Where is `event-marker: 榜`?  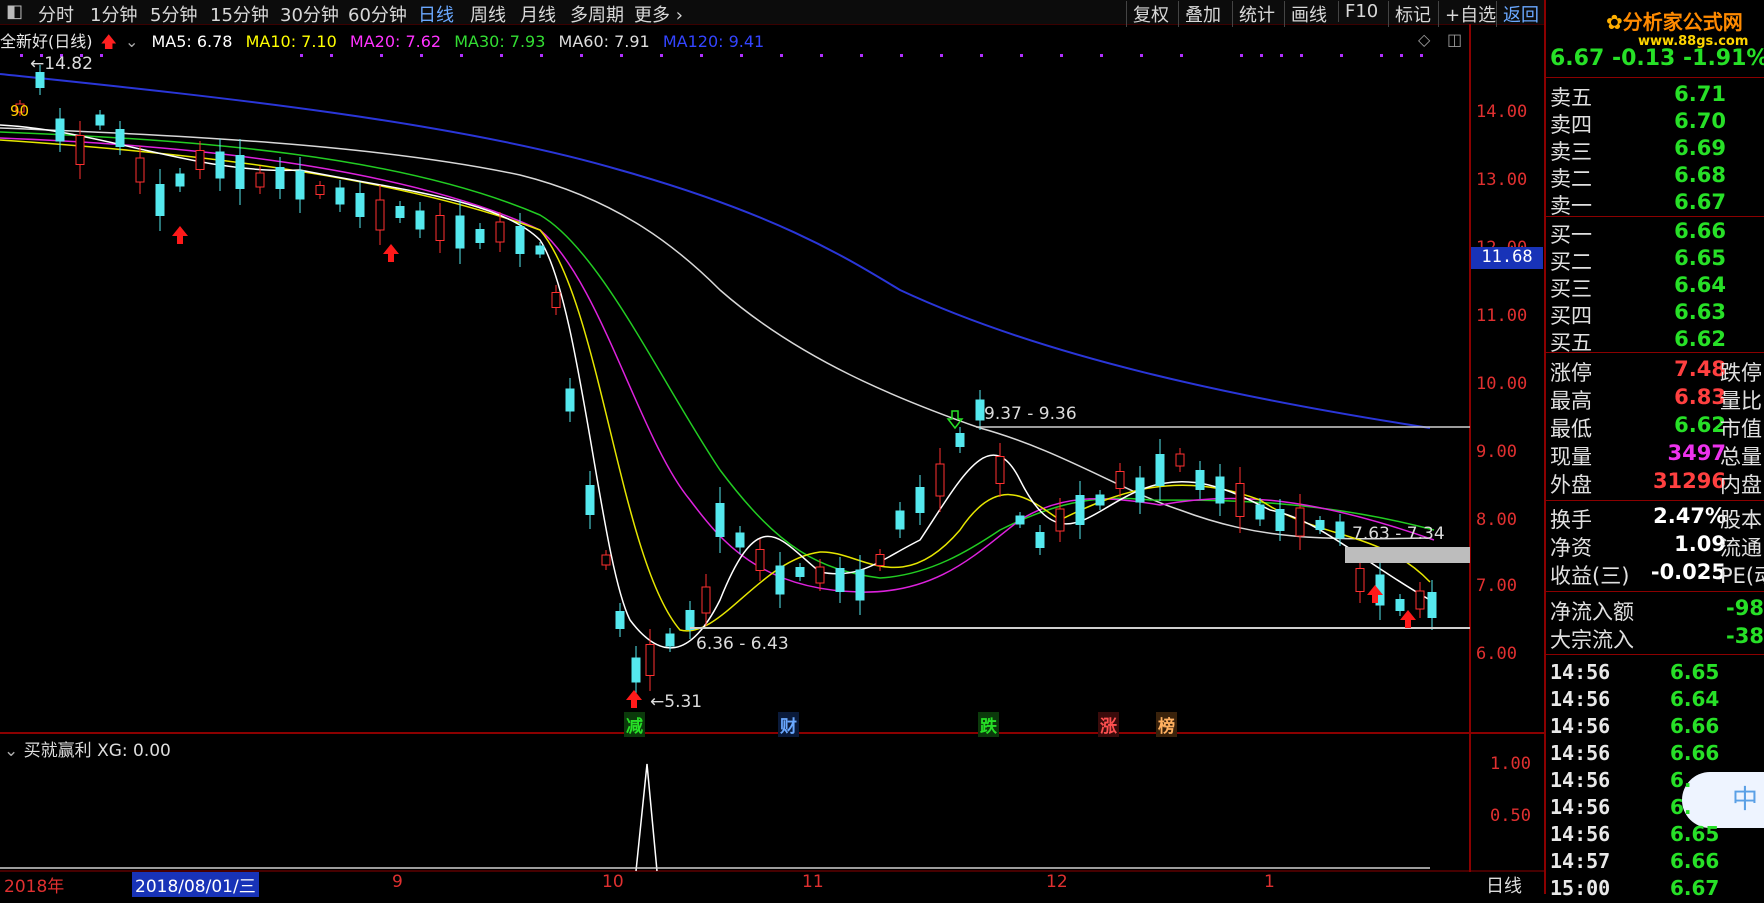
event-marker: 榜 is located at coordinates (1166, 724).